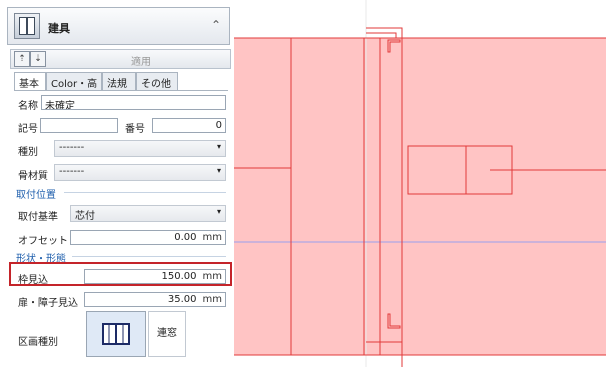 The height and width of the screenshot is (368, 606). What do you see at coordinates (212, 299) in the screenshot?
I see `door-depth-unit: mm` at bounding box center [212, 299].